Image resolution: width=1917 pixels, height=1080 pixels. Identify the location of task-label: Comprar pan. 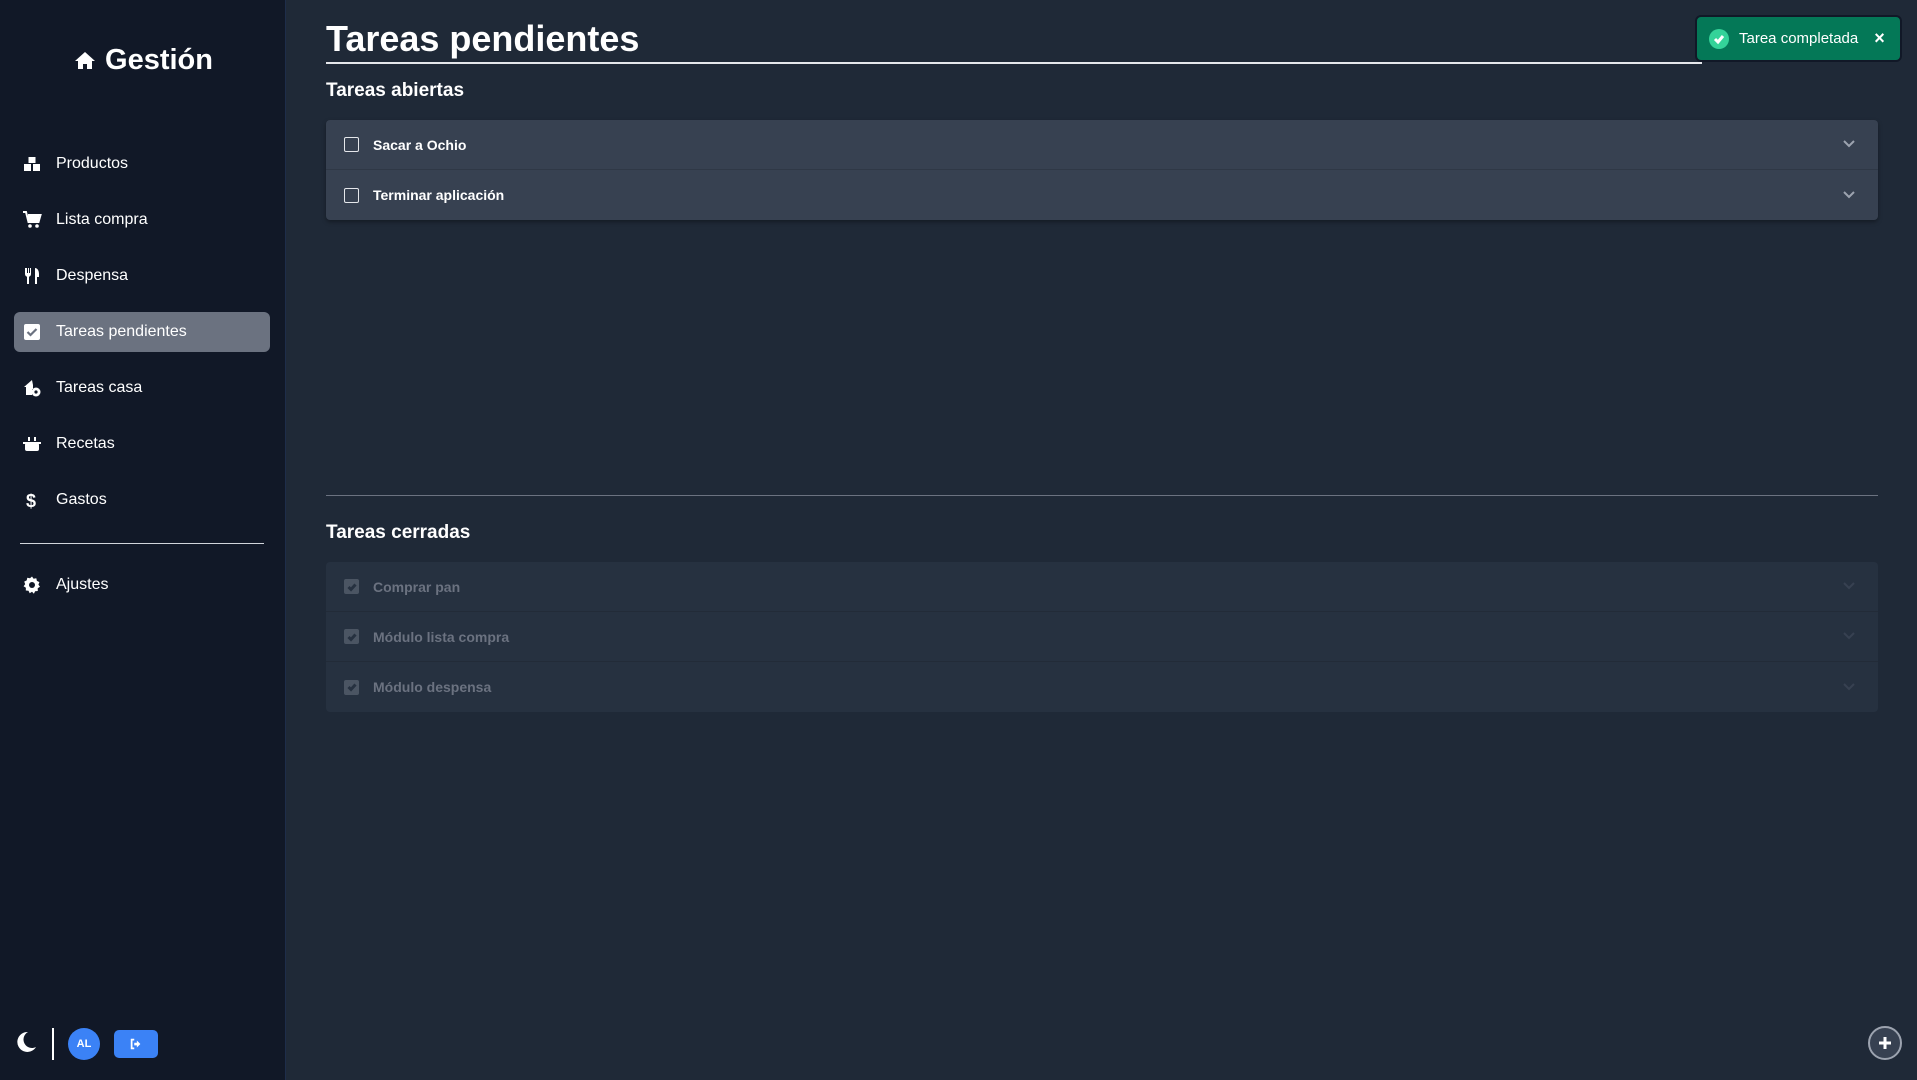
(417, 586).